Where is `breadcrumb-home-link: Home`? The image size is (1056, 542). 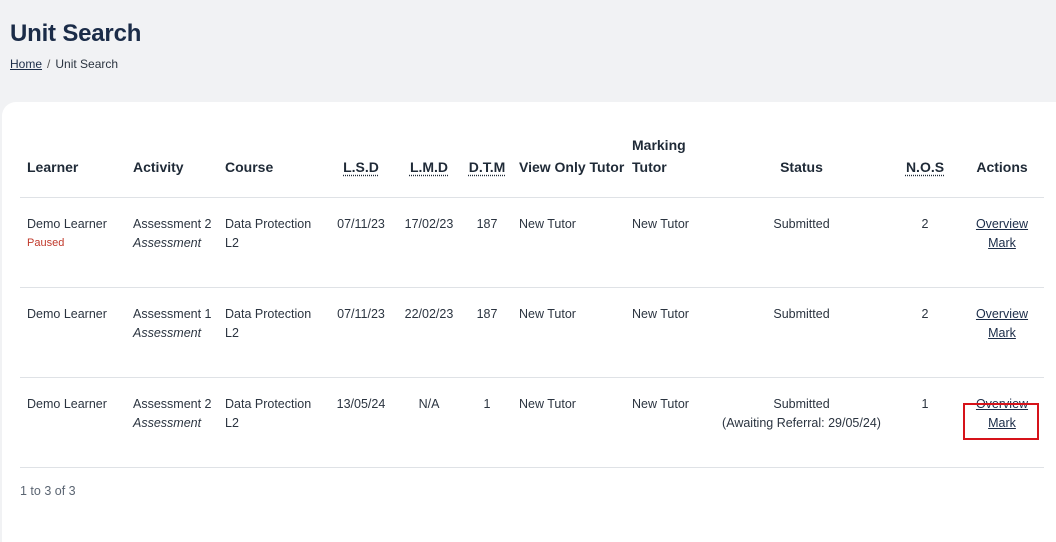 breadcrumb-home-link: Home is located at coordinates (26, 64).